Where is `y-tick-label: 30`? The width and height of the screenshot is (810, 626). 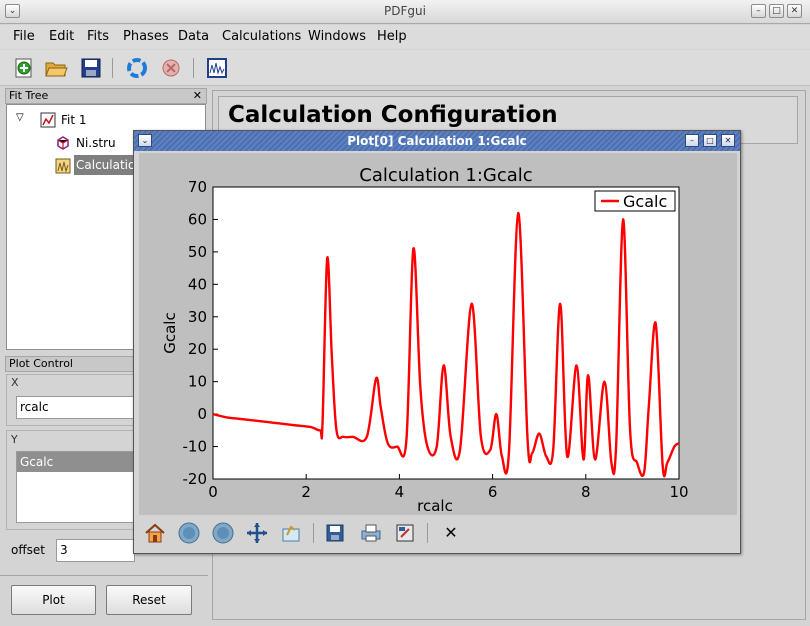
y-tick-label: 30 is located at coordinates (197, 317).